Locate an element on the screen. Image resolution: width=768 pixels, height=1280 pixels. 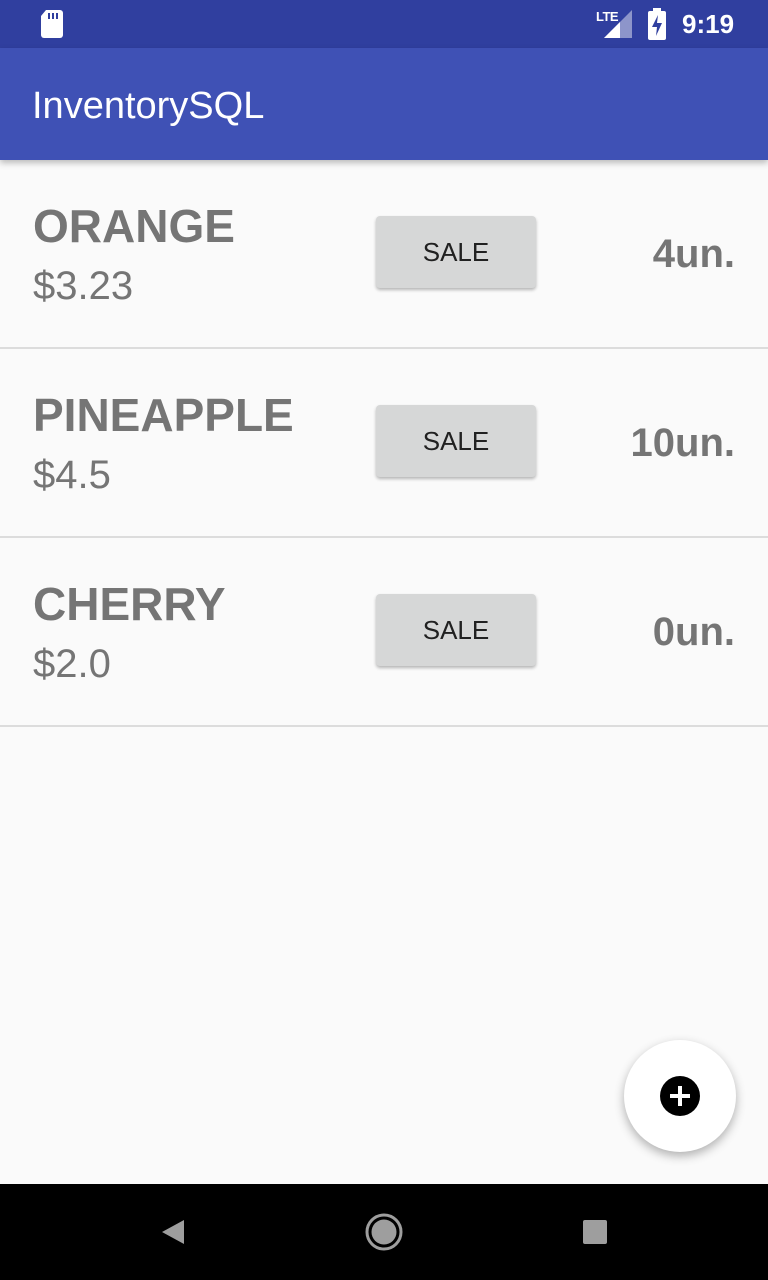
product-name: CHERRY is located at coordinates (129, 604).